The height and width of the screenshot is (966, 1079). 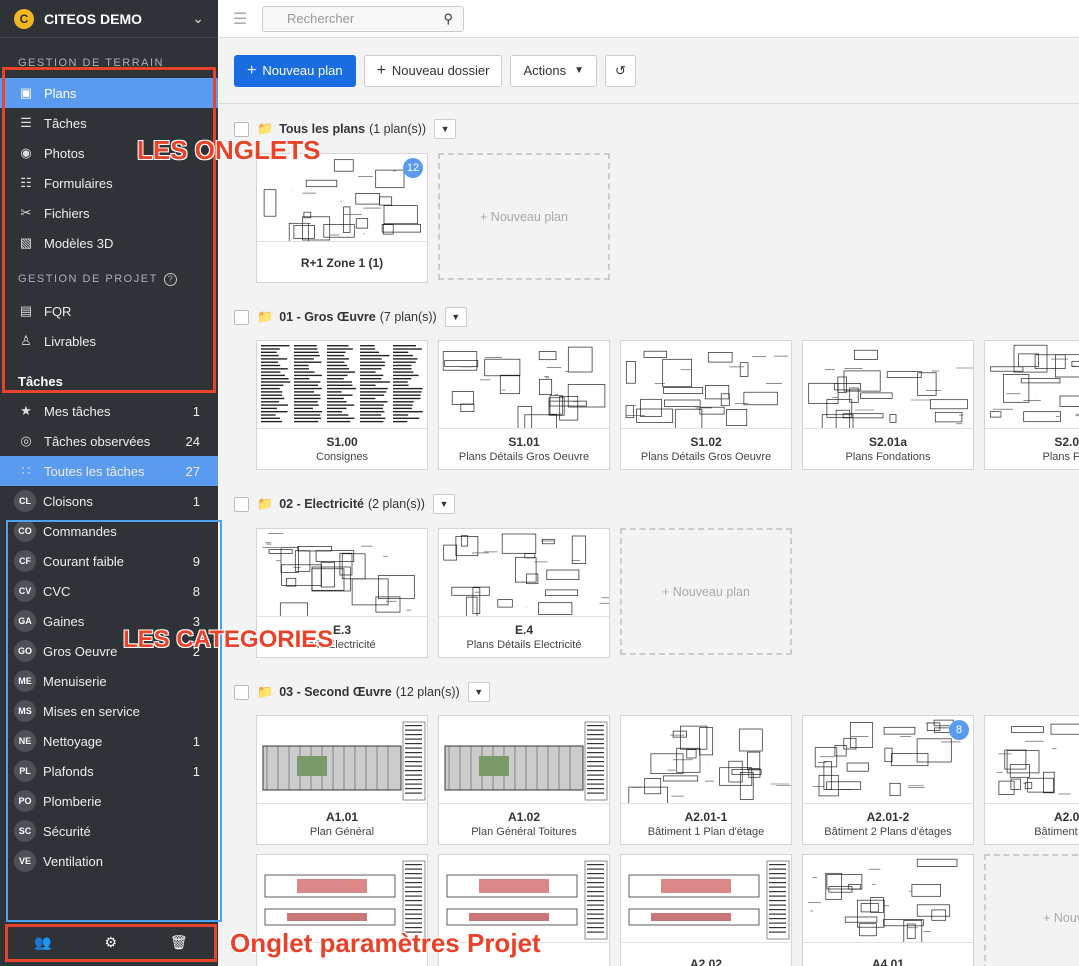 What do you see at coordinates (228, 639) in the screenshot?
I see `annotation-categories: LES CATEGORIES` at bounding box center [228, 639].